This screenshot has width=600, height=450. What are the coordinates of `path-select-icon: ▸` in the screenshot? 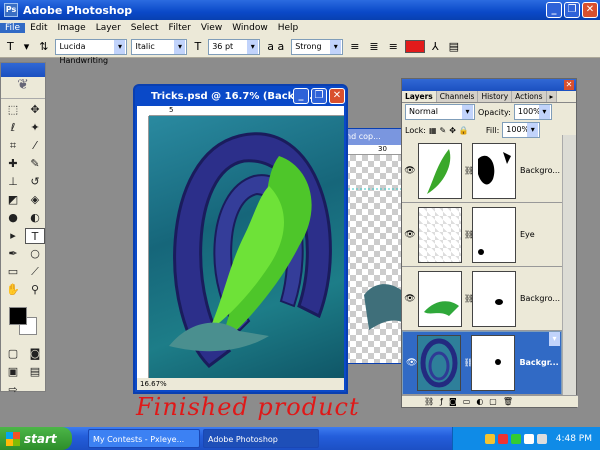 It's located at (13, 236).